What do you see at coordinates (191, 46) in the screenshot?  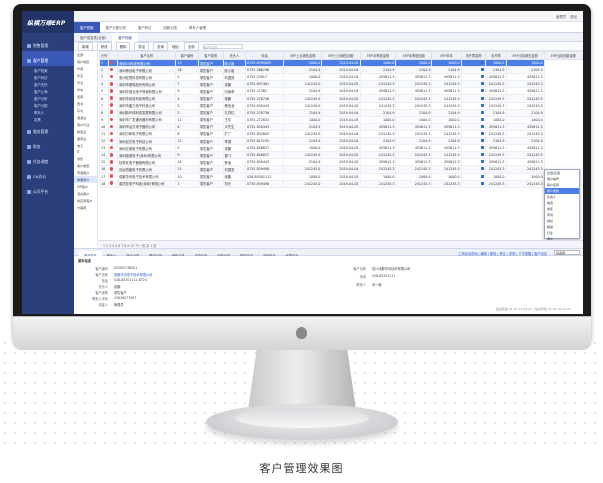 I see `filter-select: 全部` at bounding box center [191, 46].